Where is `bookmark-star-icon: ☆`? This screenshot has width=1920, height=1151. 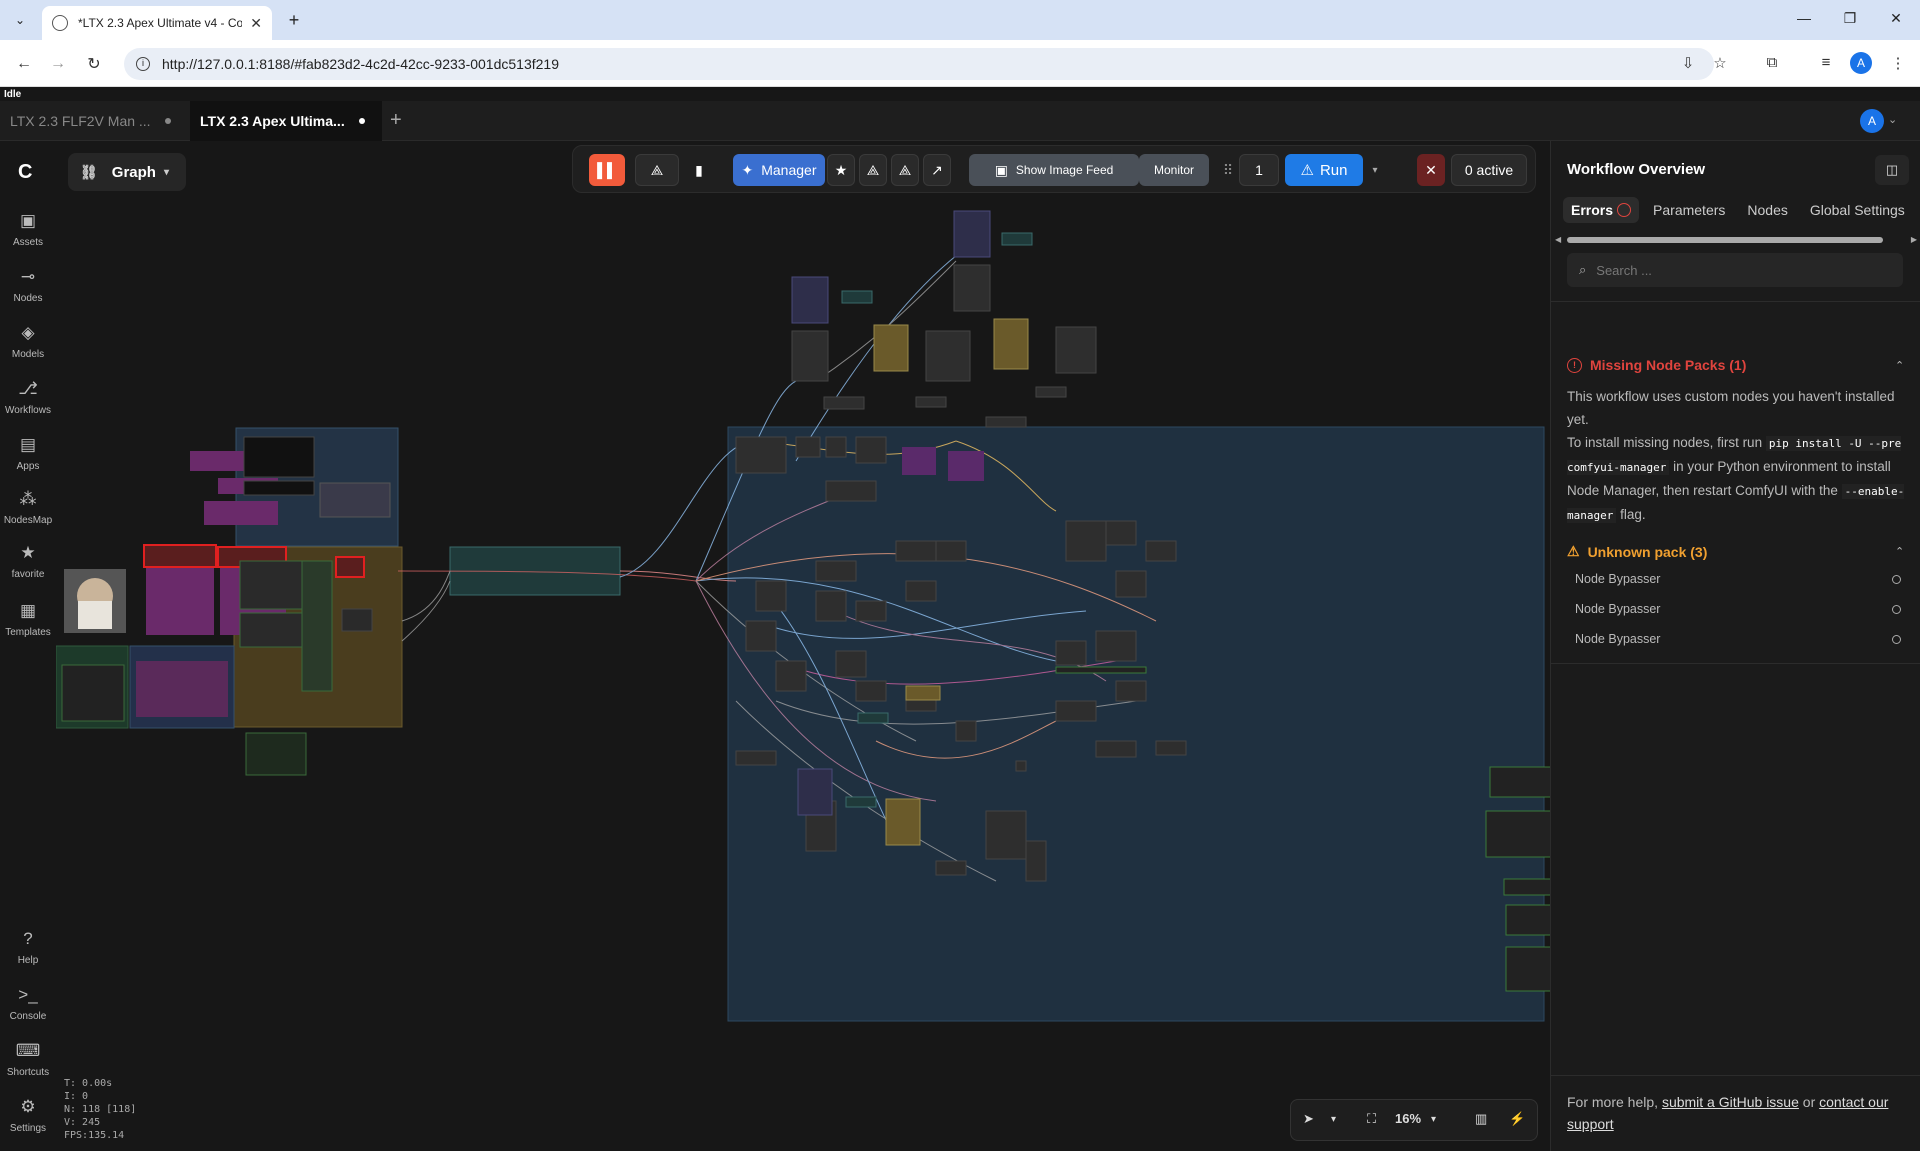
bookmark-star-icon: ☆ is located at coordinates (1720, 63).